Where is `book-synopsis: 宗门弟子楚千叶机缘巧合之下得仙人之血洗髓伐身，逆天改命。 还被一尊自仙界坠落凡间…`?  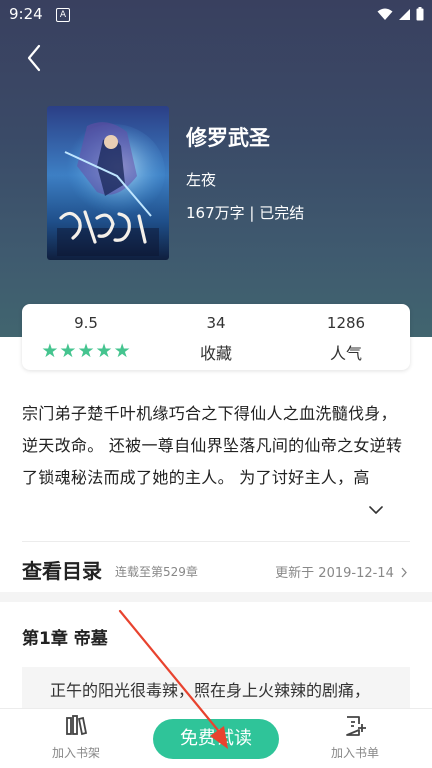
book-synopsis: 宗门弟子楚千叶机缘巧合之下得仙人之血洗髓伐身，逆天改命。 还被一尊自仙界坠落凡间… is located at coordinates (212, 445).